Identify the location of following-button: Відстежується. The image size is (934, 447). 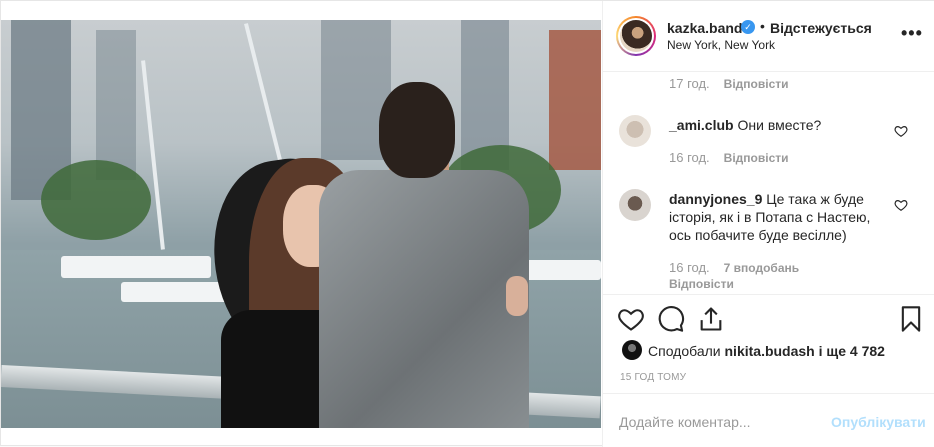
(821, 28).